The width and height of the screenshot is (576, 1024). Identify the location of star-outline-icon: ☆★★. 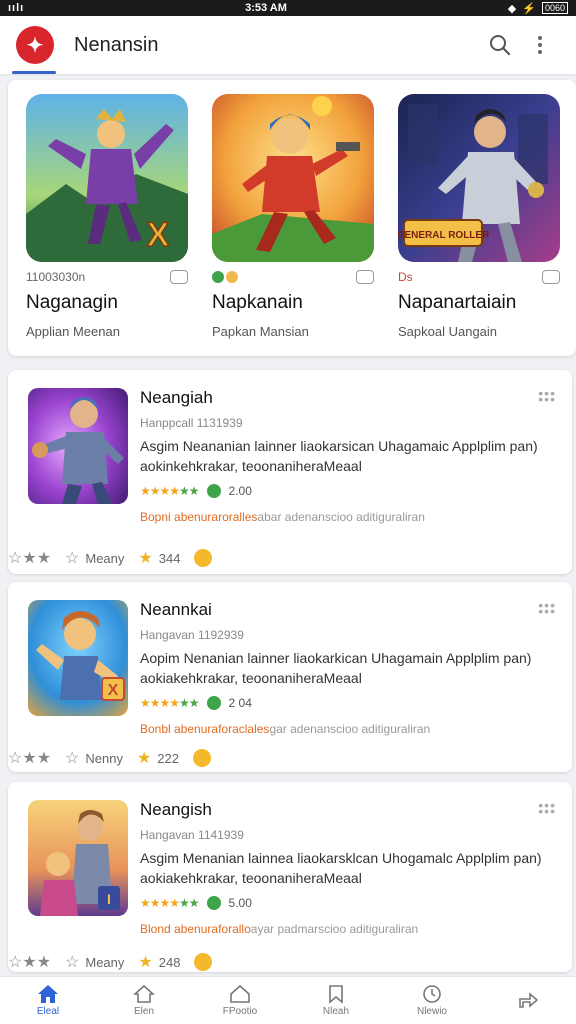
(30, 758).